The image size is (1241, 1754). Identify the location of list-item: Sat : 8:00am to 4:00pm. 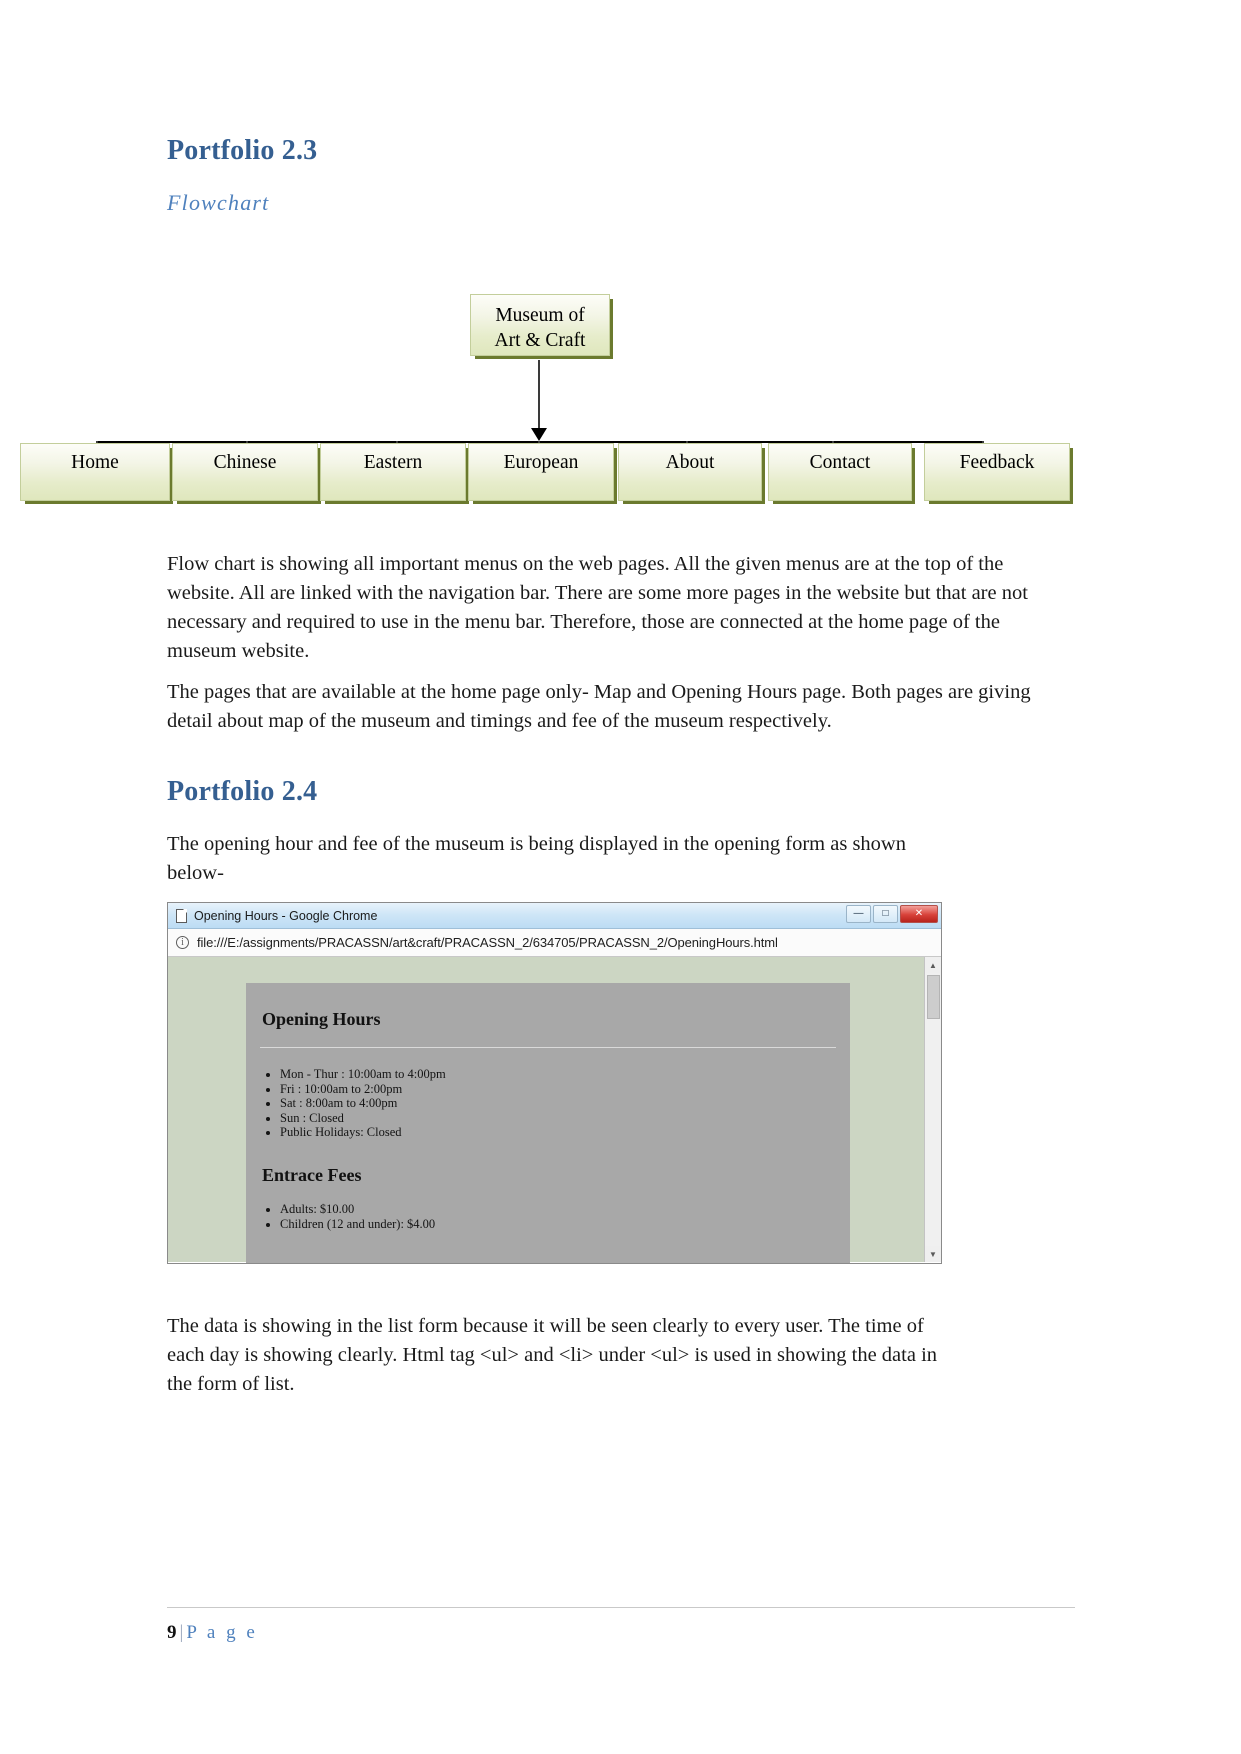
(363, 1103).